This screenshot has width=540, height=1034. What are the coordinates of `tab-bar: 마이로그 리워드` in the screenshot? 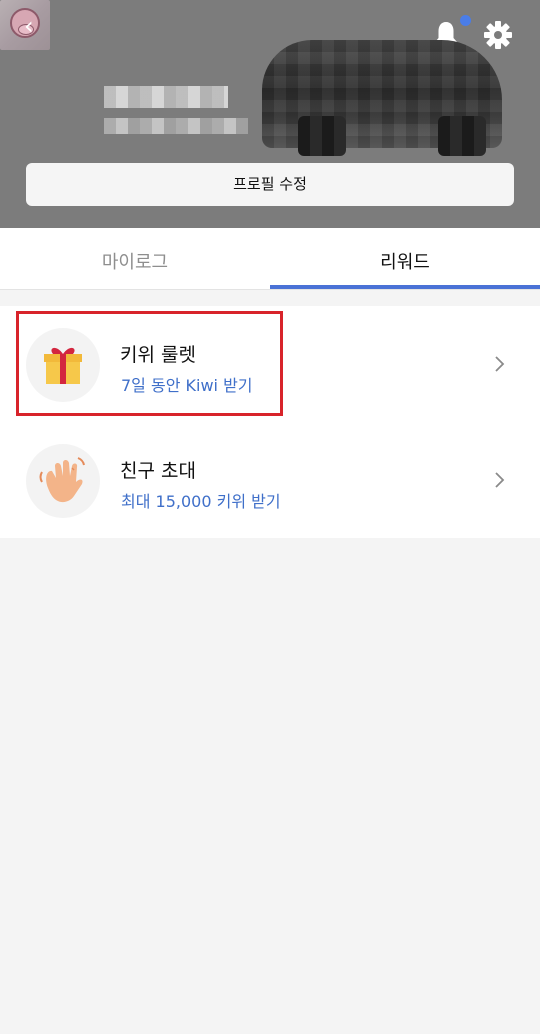 It's located at (270, 259).